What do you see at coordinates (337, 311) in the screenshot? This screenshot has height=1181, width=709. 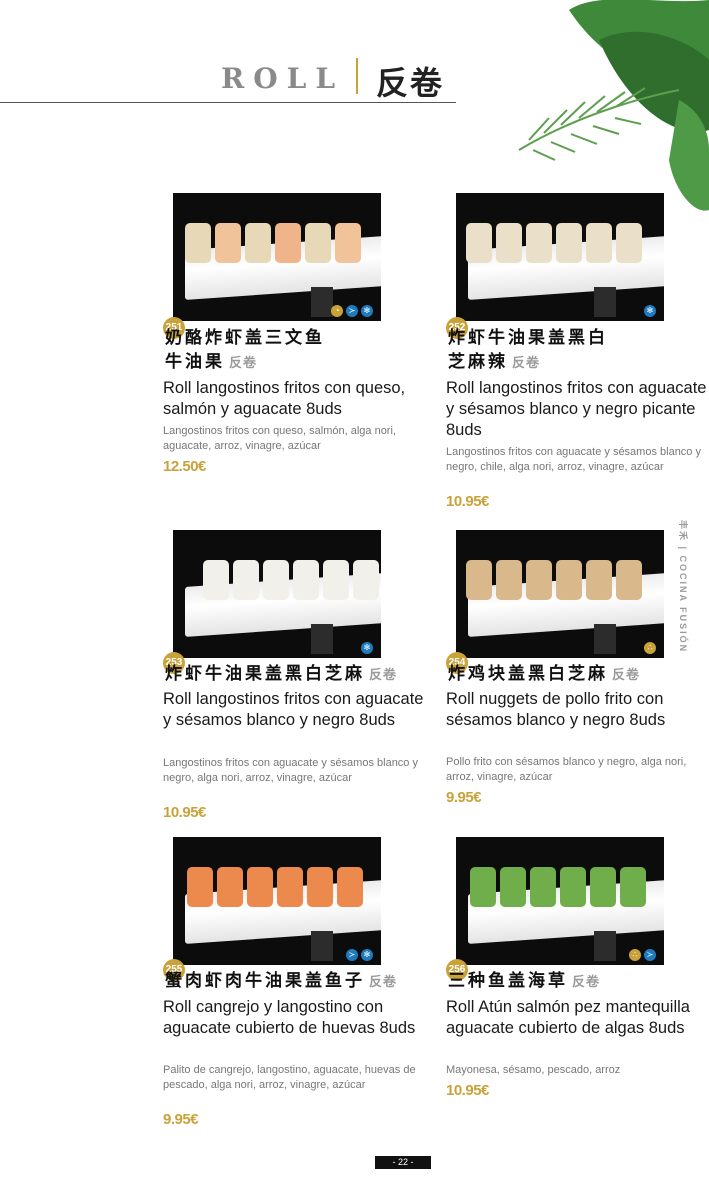 I see `milk-icon: ◔` at bounding box center [337, 311].